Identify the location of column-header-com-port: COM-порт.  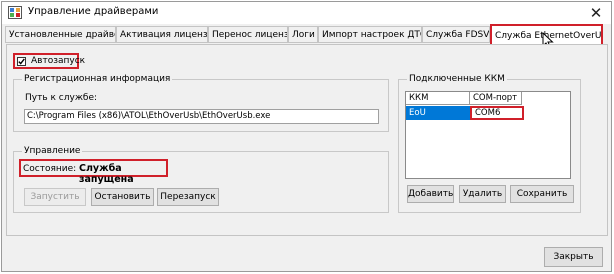
(496, 98).